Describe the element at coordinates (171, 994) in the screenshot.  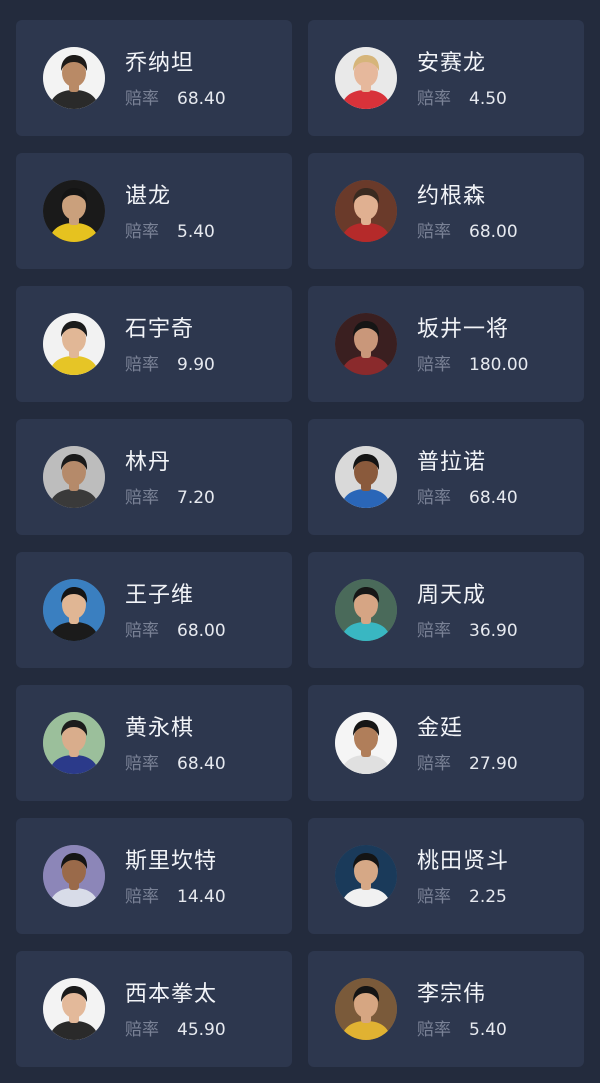
I see `player-name: 西本拳太` at that location.